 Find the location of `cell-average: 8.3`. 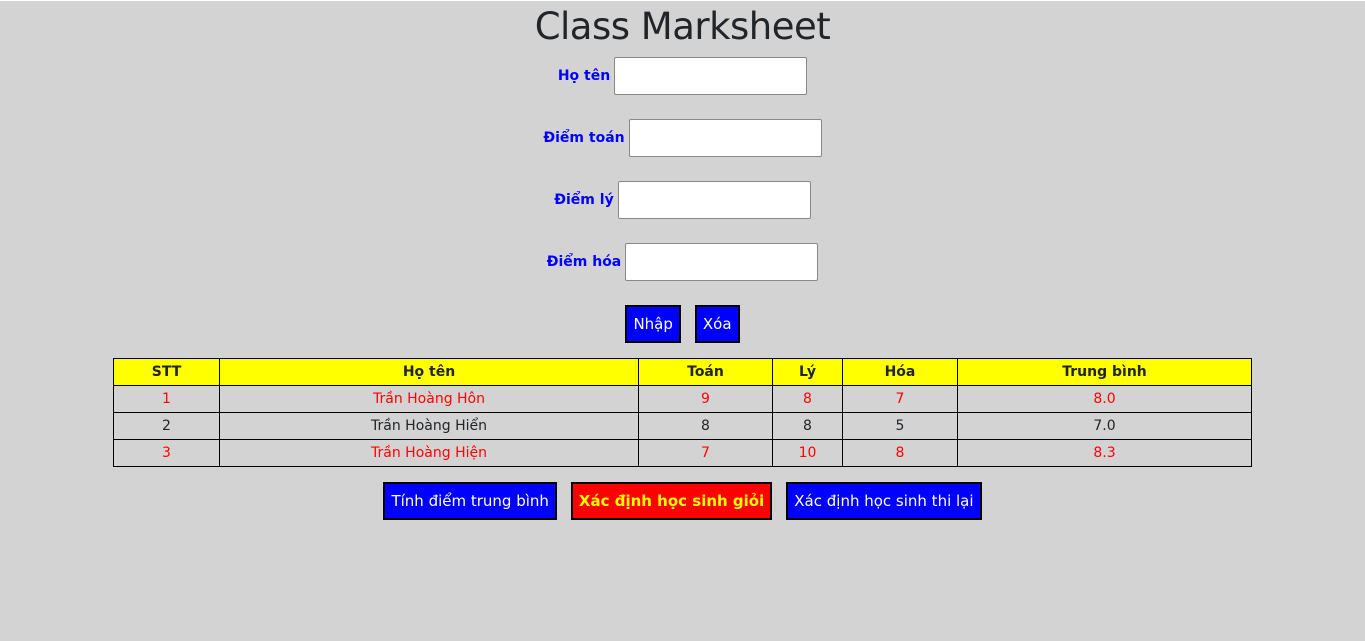

cell-average: 8.3 is located at coordinates (1104, 453).